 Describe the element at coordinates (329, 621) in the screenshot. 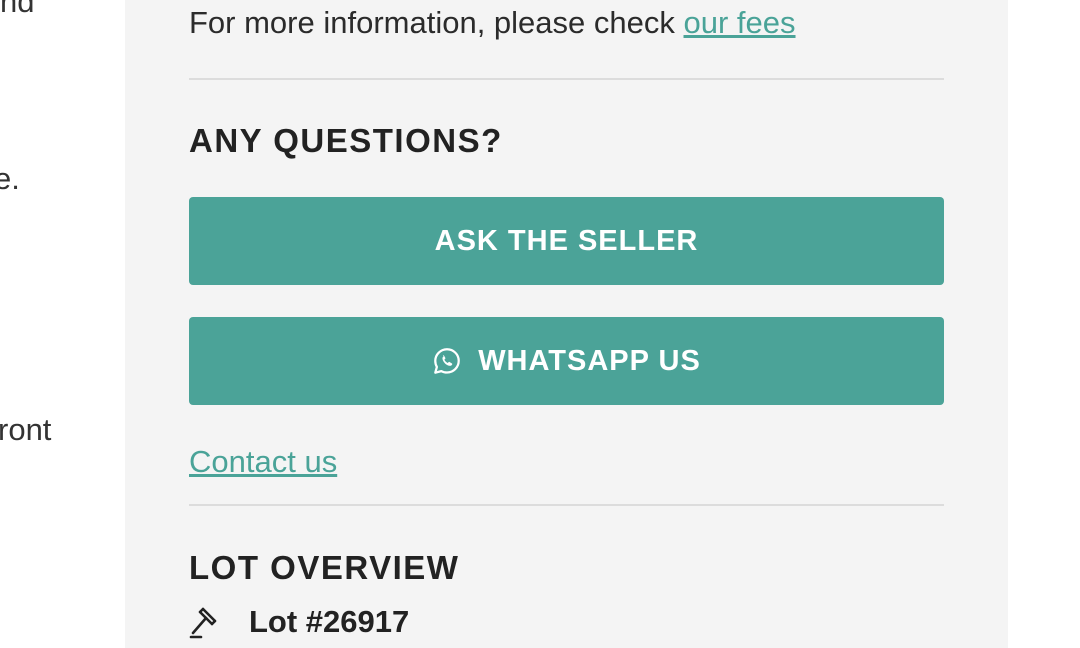

I see `lot-number: Lot #26917` at that location.